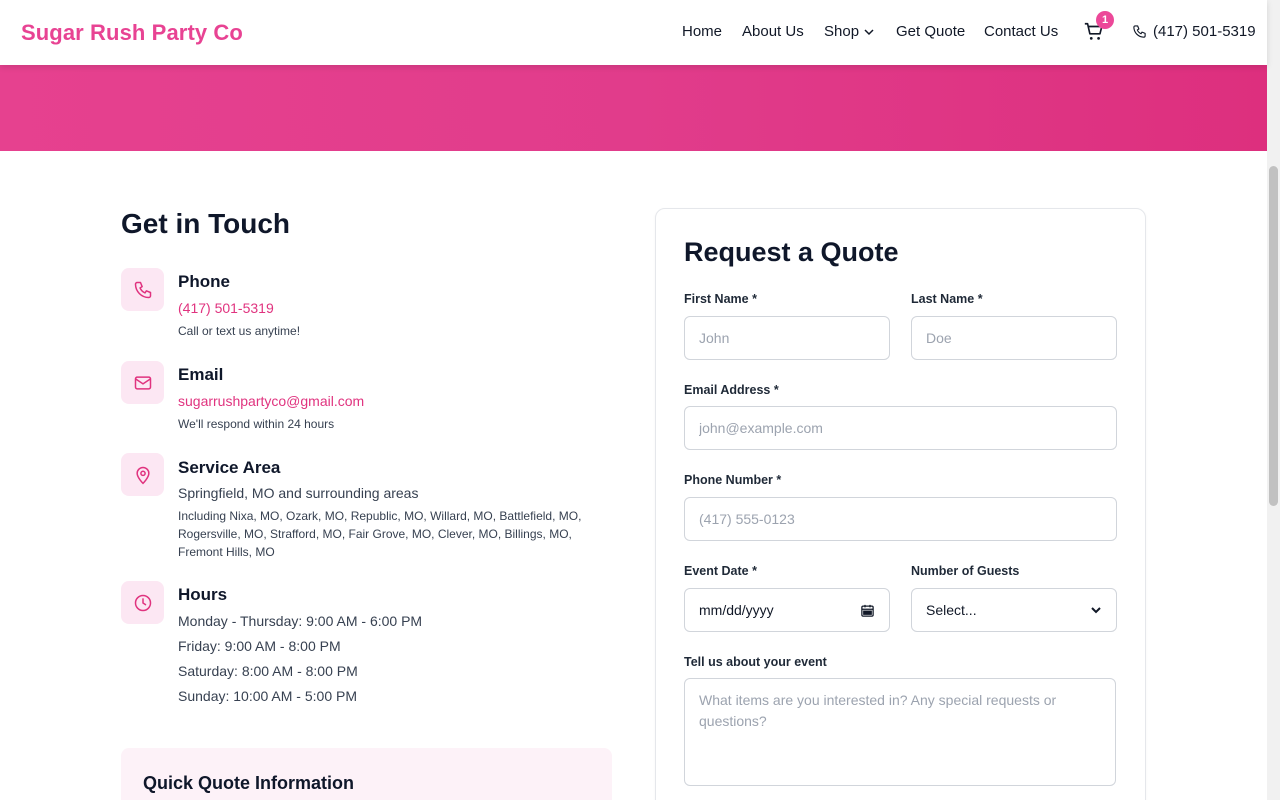 Image resolution: width=1280 pixels, height=800 pixels. Describe the element at coordinates (787, 610) in the screenshot. I see `event-date-input: mm/dd/yyyy` at that location.